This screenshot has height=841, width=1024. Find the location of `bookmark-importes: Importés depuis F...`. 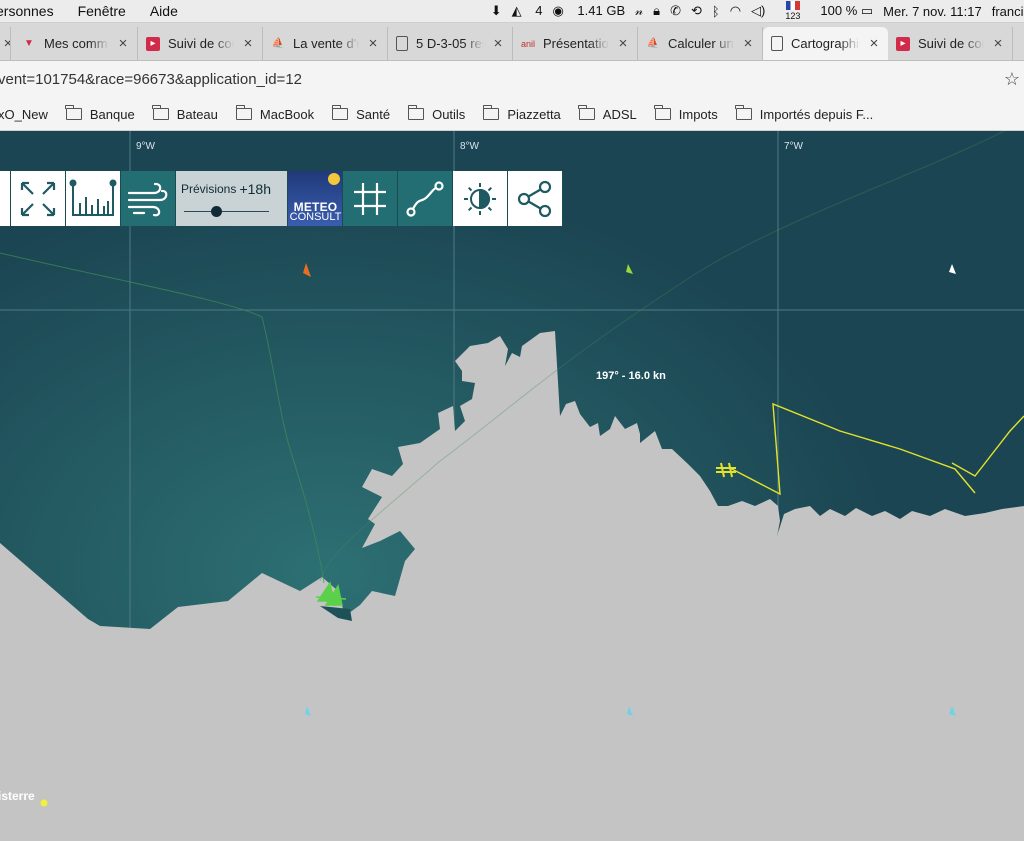

bookmark-importes: Importés depuis F... is located at coordinates (804, 113).